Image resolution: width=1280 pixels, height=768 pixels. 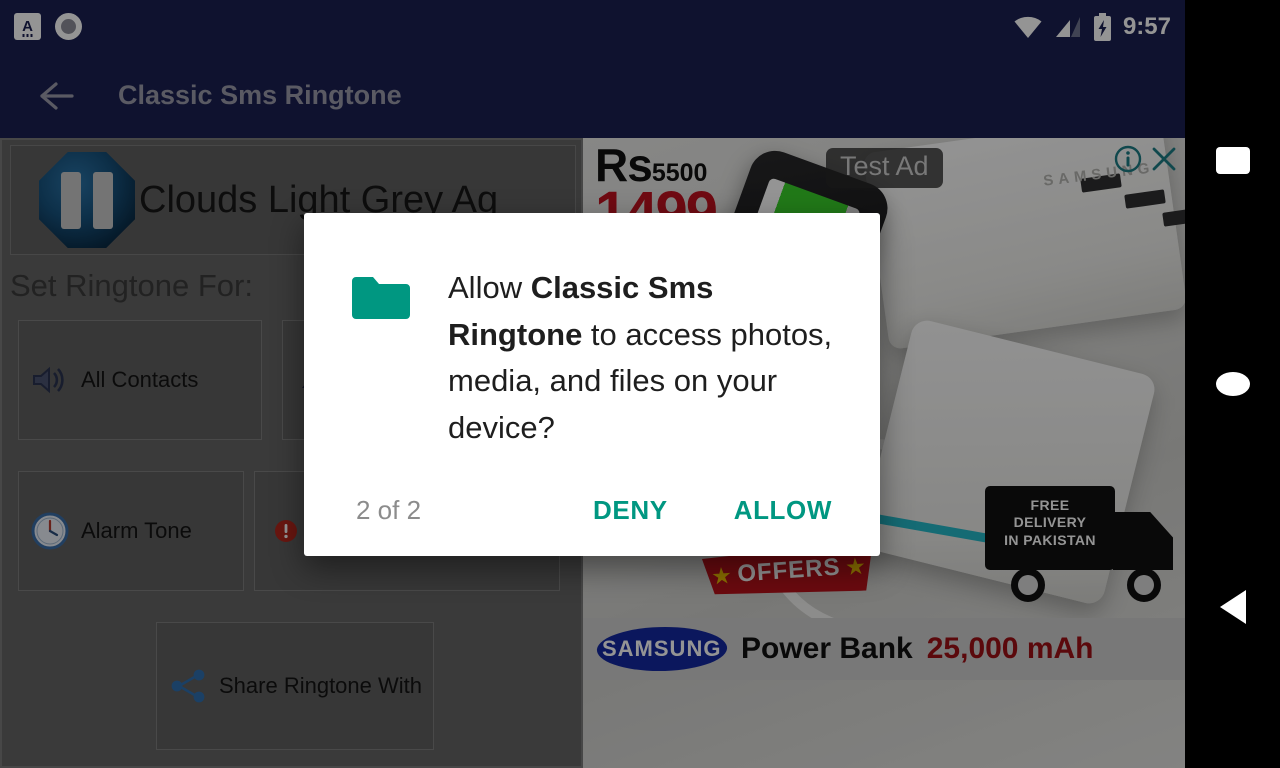 What do you see at coordinates (783, 510) in the screenshot?
I see `allow-button: ALLOW` at bounding box center [783, 510].